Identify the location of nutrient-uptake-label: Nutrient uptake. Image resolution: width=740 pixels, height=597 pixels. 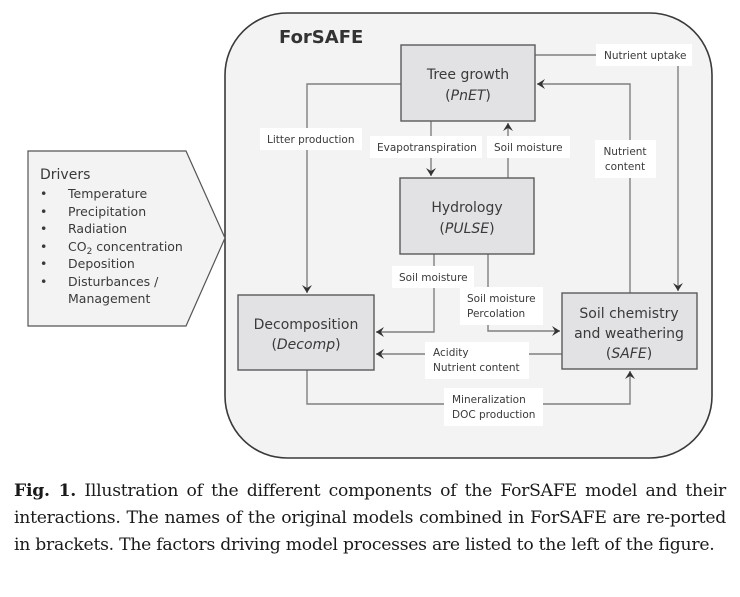
(644, 55).